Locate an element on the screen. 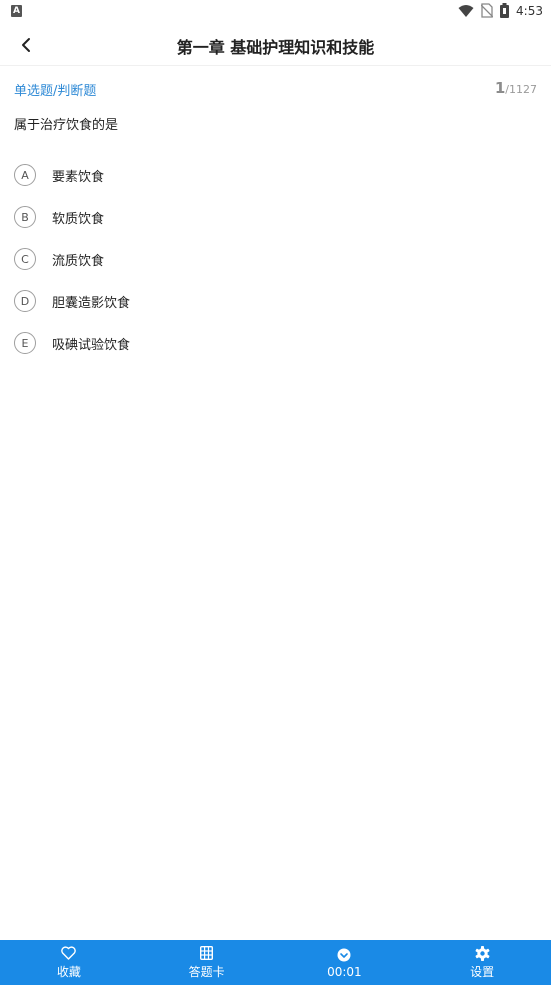 Image resolution: width=551 pixels, height=985 pixels. total-questions: /1127 is located at coordinates (521, 89).